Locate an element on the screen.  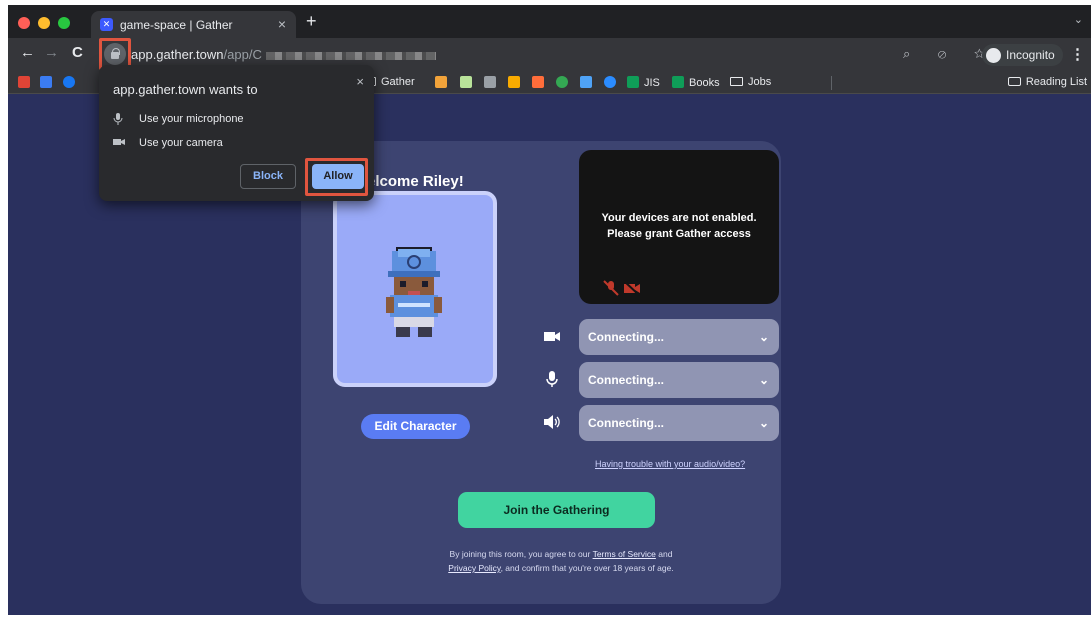
speaker-icon is located at coordinates (552, 422).